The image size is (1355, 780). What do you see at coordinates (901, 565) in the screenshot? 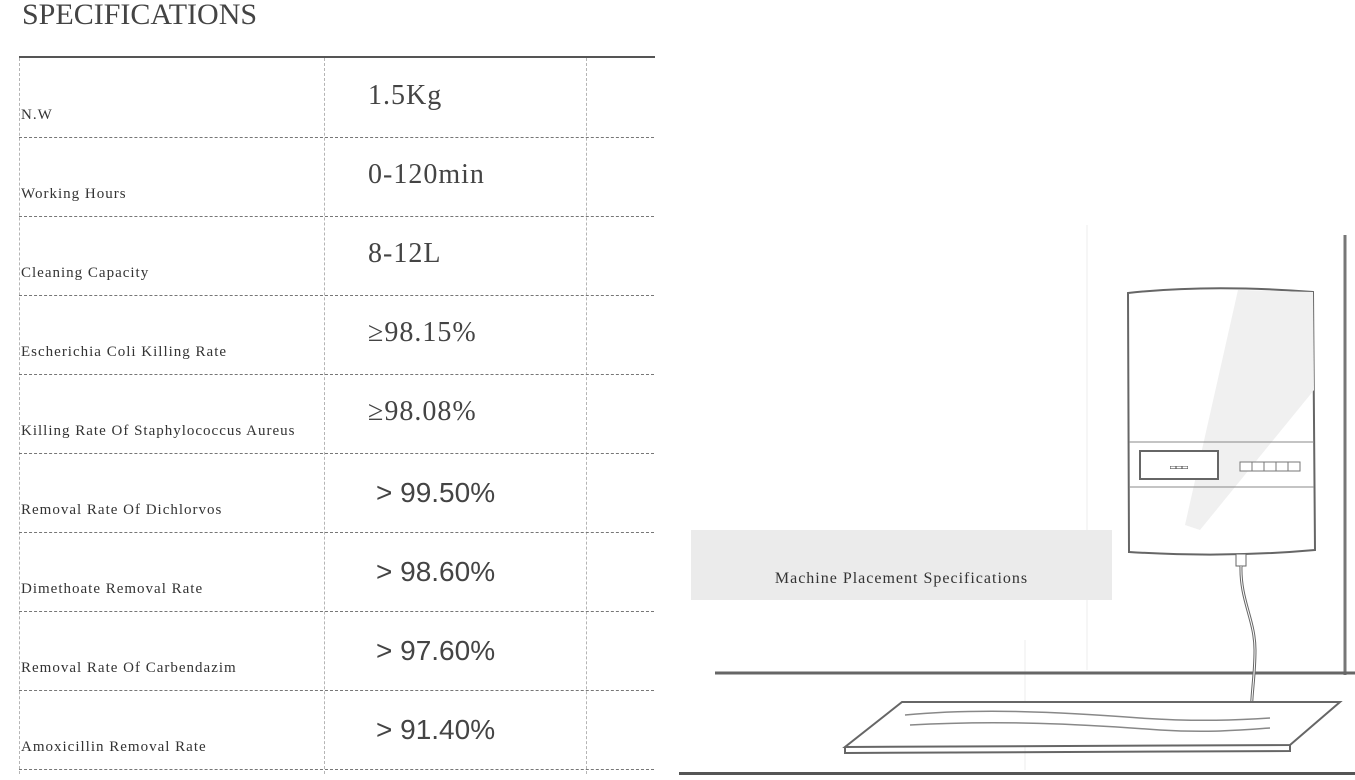
I see `caption-box: Machine Placement Specifications` at bounding box center [901, 565].